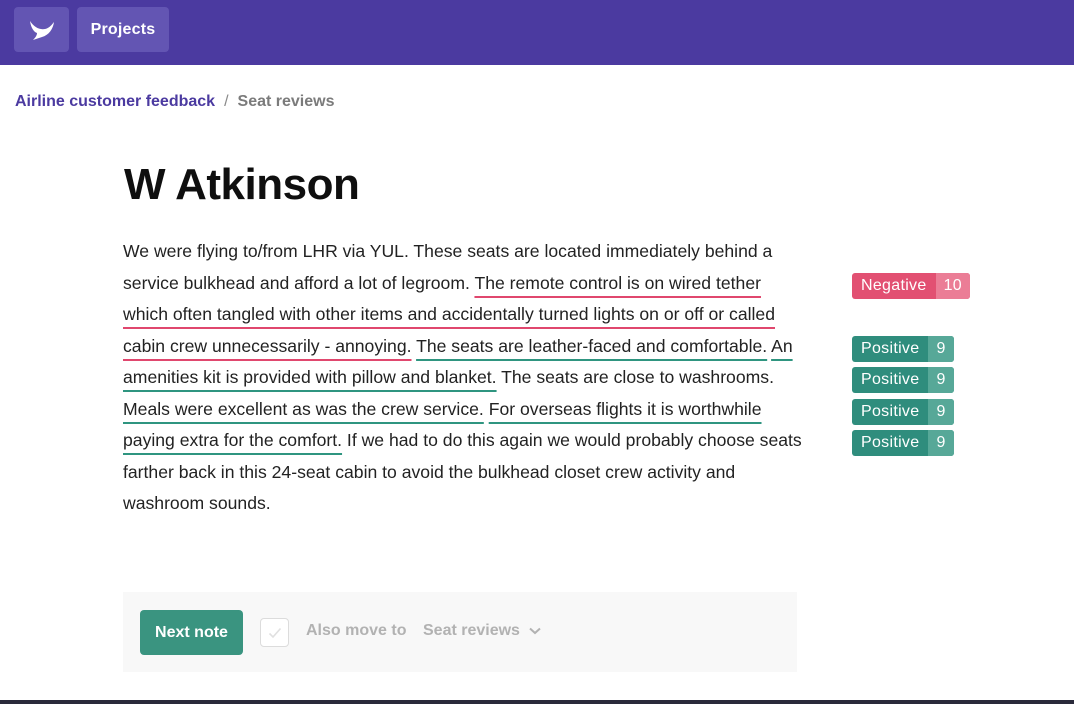 Image resolution: width=1074 pixels, height=704 pixels. What do you see at coordinates (471, 630) in the screenshot?
I see `destination-value: Seat reviews` at bounding box center [471, 630].